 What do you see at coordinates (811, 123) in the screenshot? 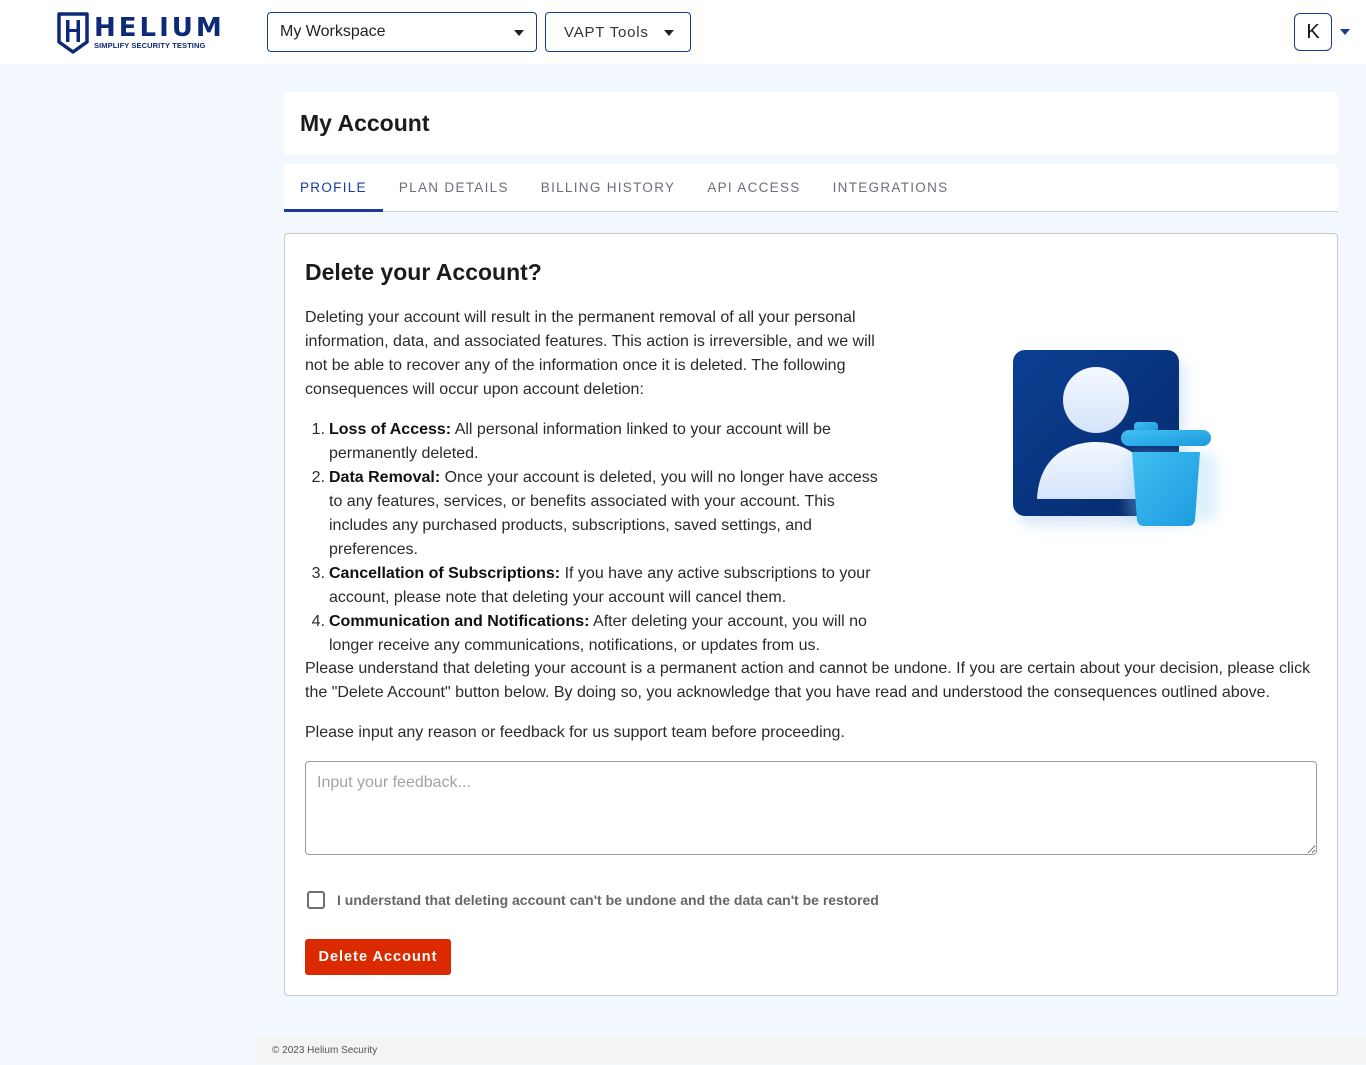
I see `page-header: My Account` at bounding box center [811, 123].